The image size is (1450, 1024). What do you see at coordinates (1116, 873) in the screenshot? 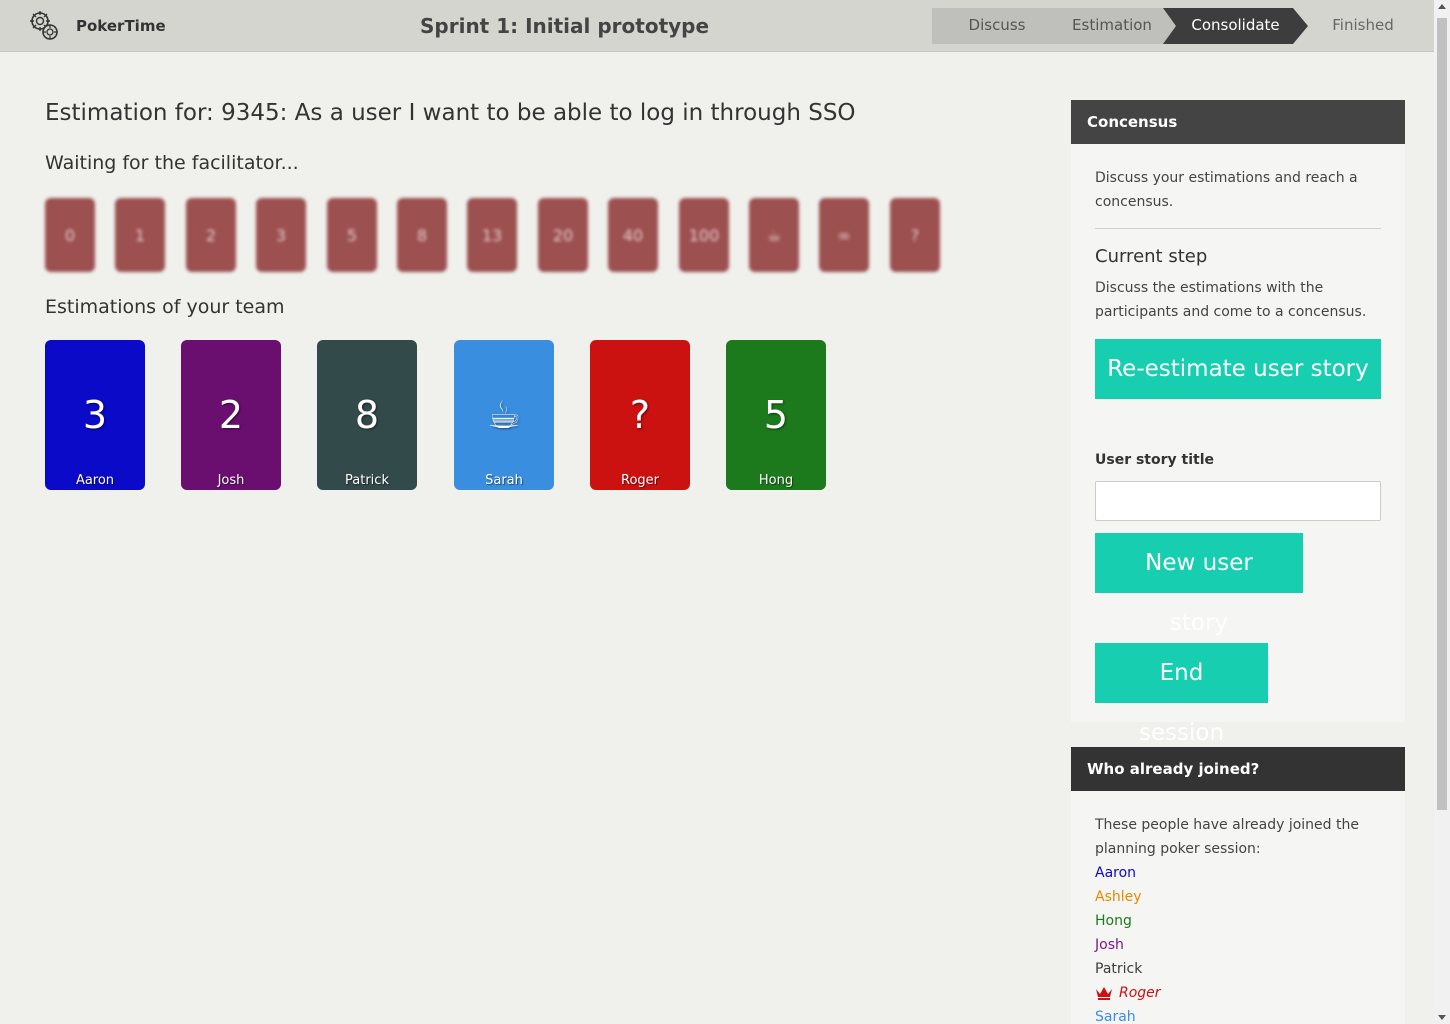
I see `joined-person-name: Aaron` at bounding box center [1116, 873].